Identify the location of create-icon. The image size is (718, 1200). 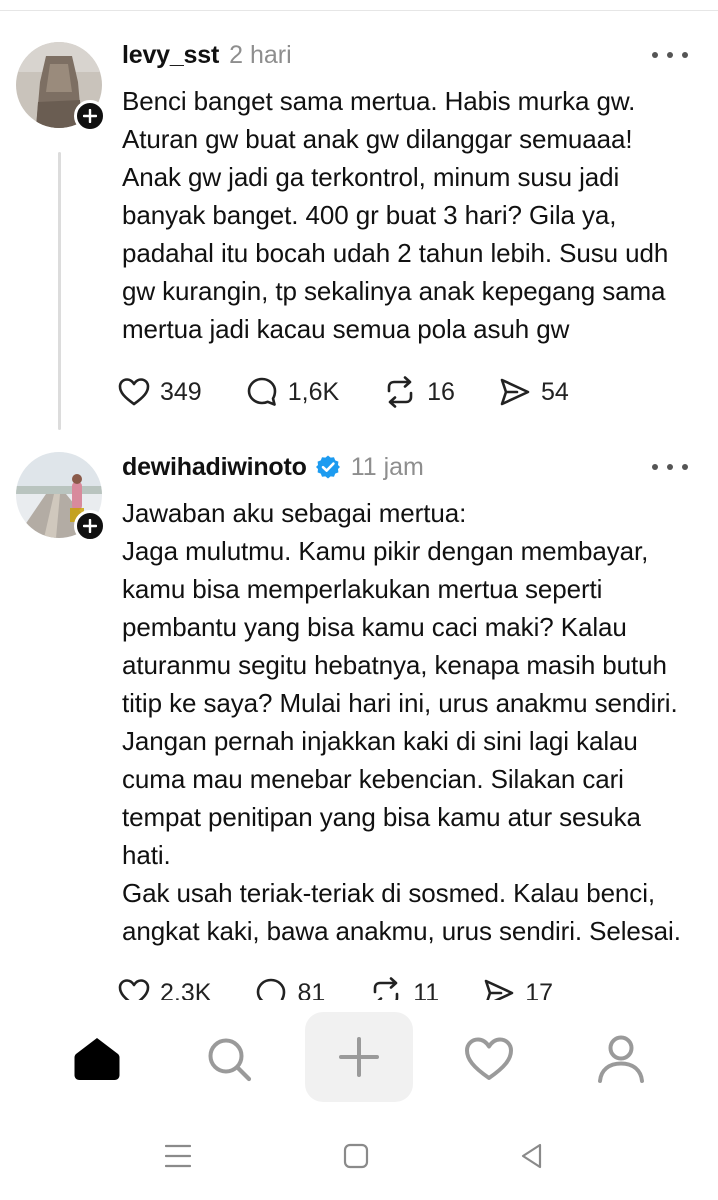
(359, 1057).